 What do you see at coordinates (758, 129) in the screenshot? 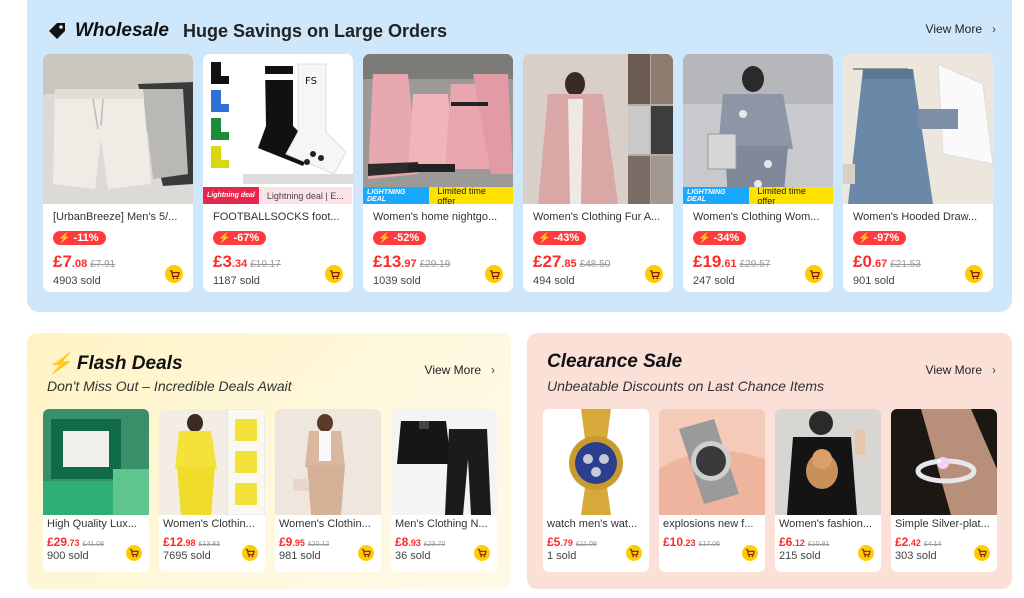
I see `product-image-grey-set: LIGHTNING DEAL Limited time offer` at bounding box center [758, 129].